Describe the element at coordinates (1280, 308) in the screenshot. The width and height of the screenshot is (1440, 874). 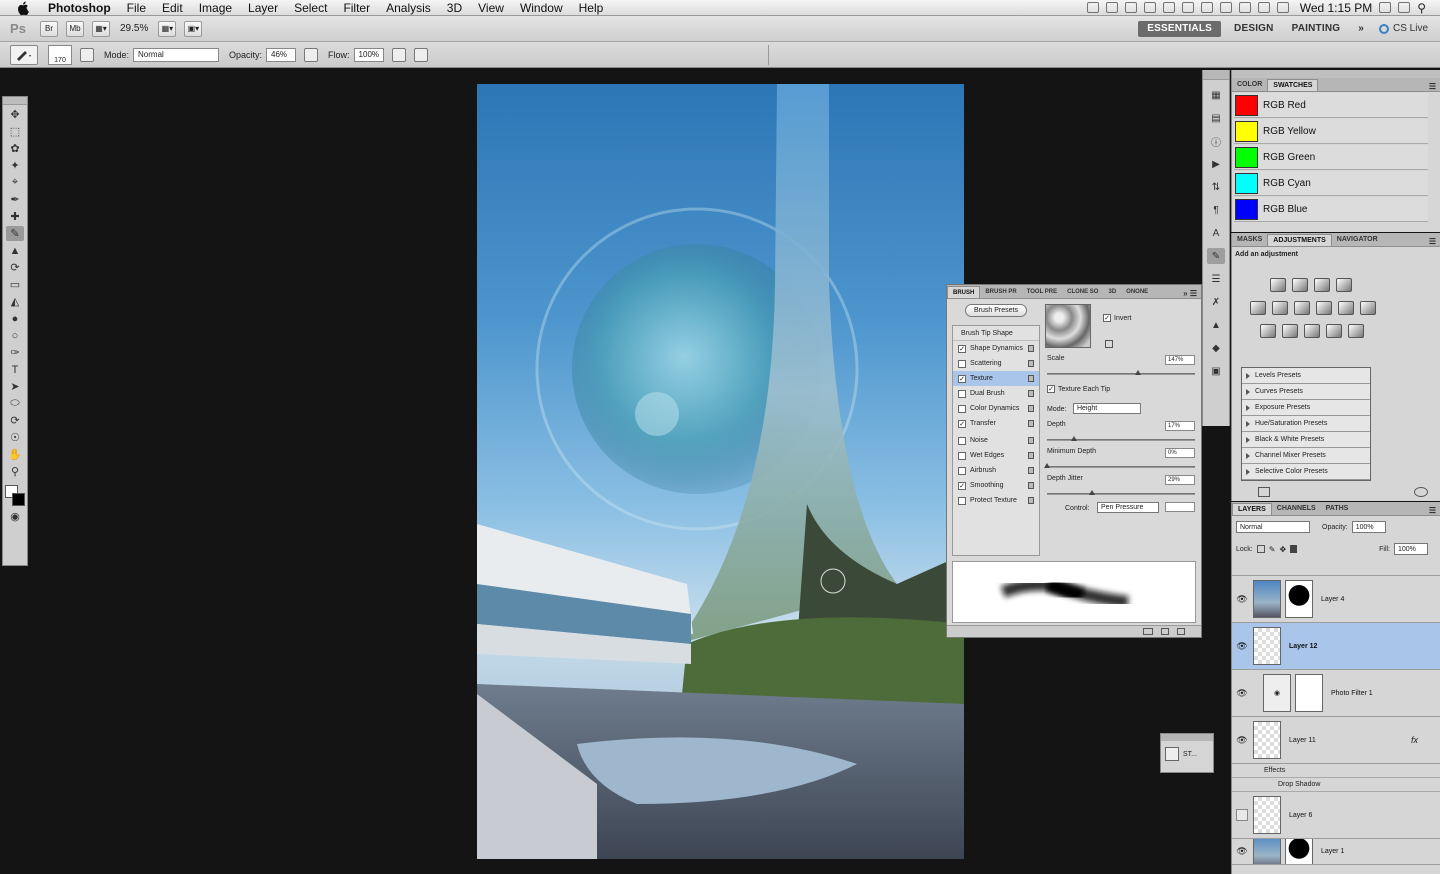
I see `hue-saturation-icon` at that location.